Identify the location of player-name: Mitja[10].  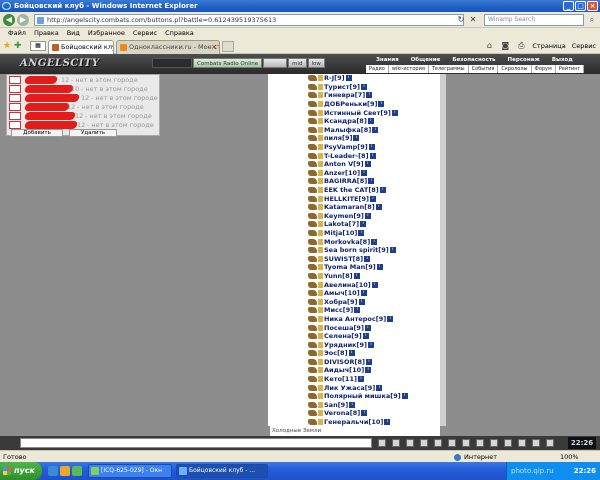
(340, 233).